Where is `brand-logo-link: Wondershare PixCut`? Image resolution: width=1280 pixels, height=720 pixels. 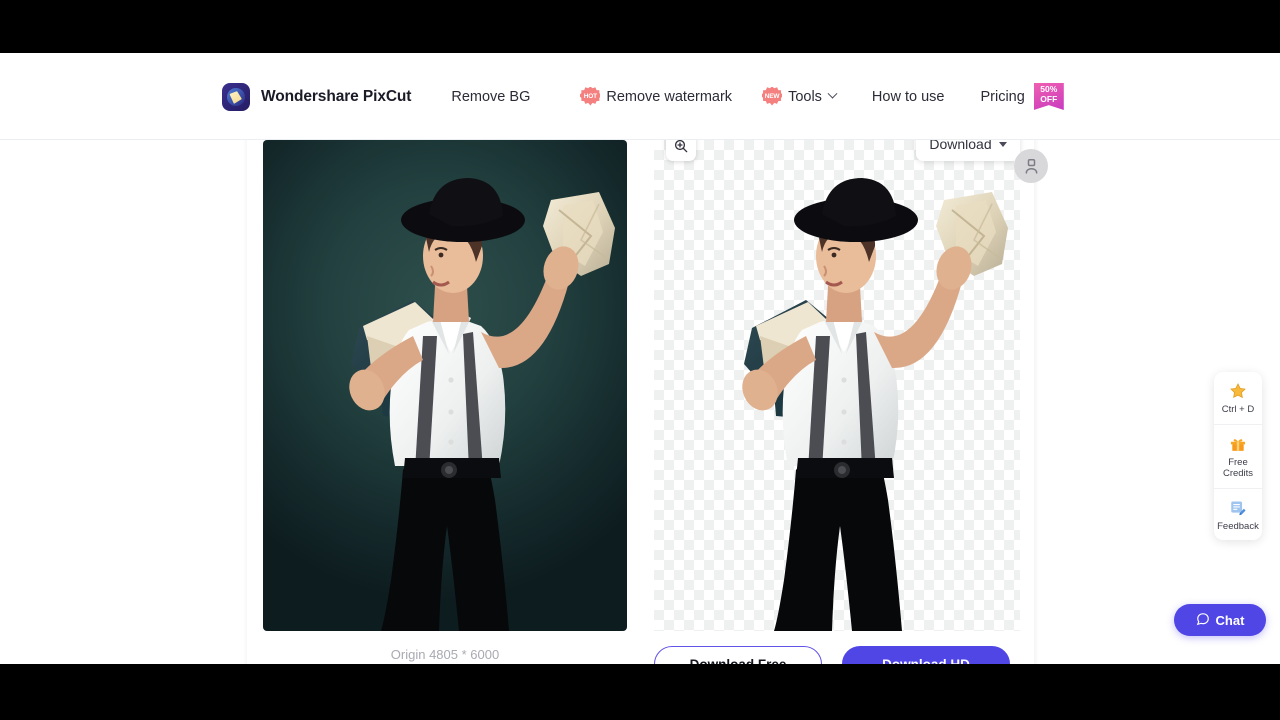 brand-logo-link: Wondershare PixCut is located at coordinates (317, 96).